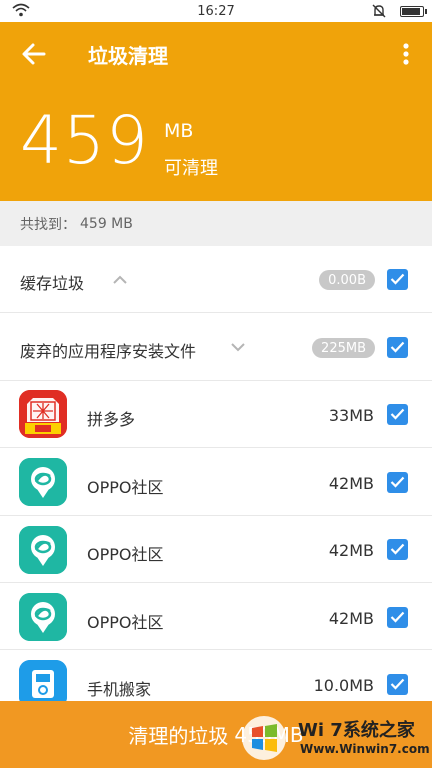 The height and width of the screenshot is (768, 432). I want to click on status-bar: 16:27, so click(216, 11).